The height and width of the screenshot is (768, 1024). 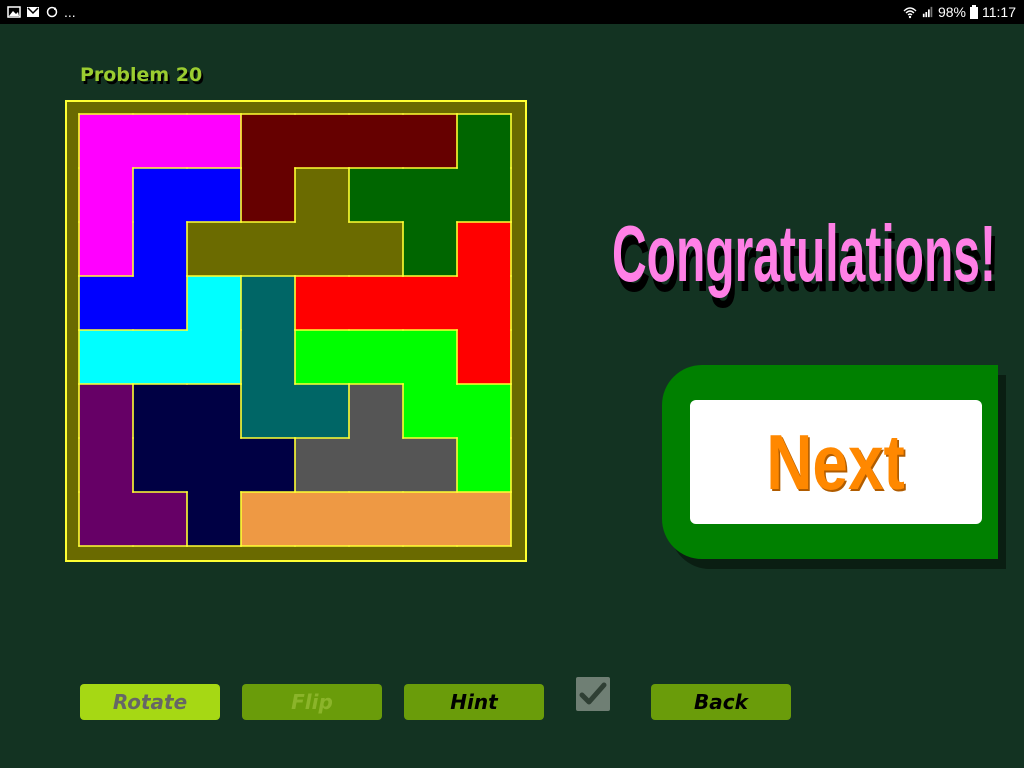 I want to click on clock: 11:17, so click(x=999, y=12).